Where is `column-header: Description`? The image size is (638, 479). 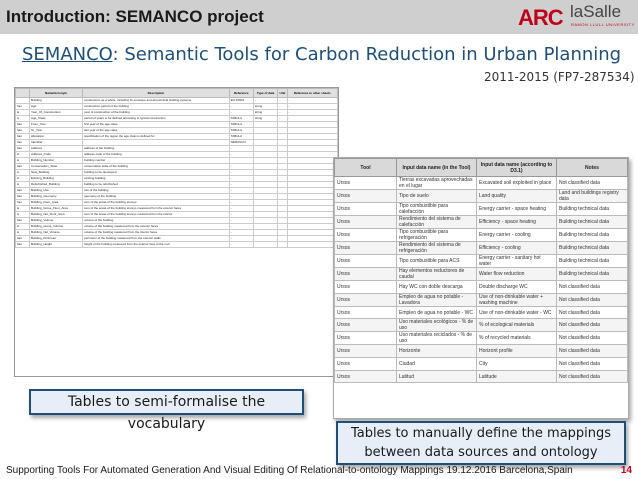
column-header: Description is located at coordinates (156, 93).